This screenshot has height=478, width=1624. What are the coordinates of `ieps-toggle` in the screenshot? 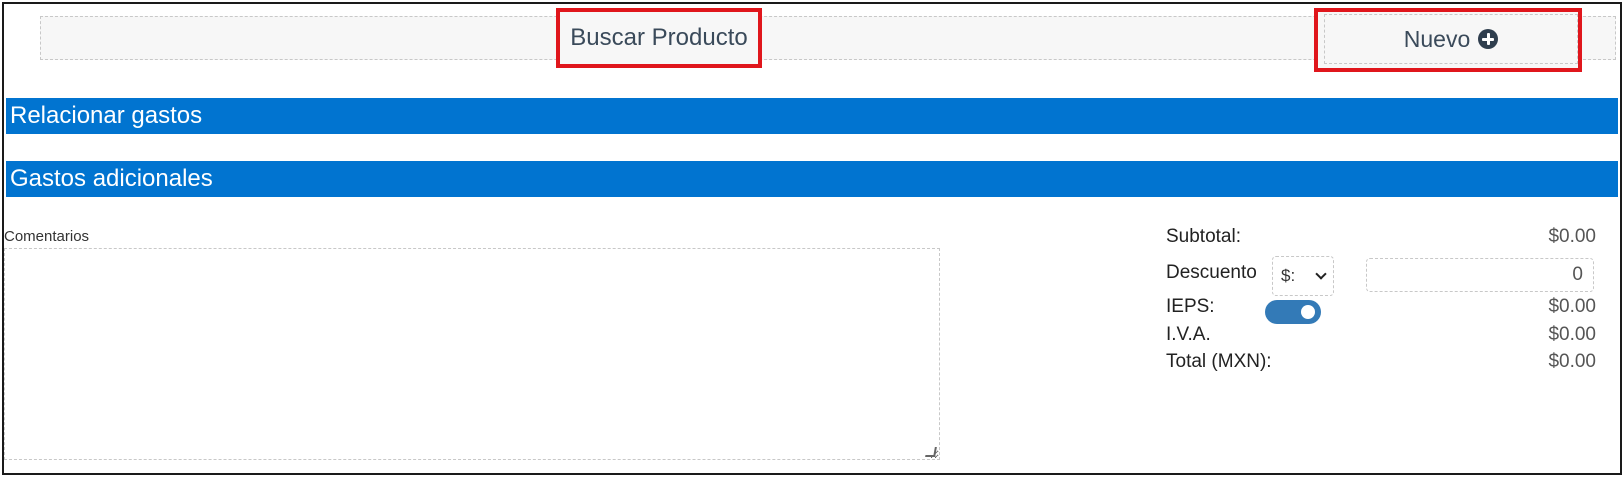 It's located at (1293, 312).